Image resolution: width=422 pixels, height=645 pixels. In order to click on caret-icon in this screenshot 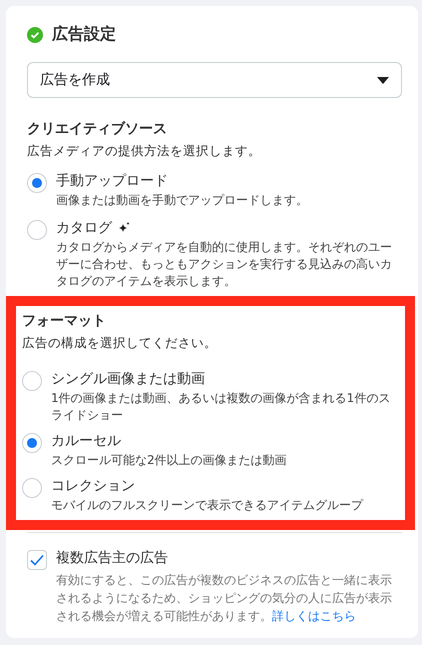, I will do `click(383, 80)`.